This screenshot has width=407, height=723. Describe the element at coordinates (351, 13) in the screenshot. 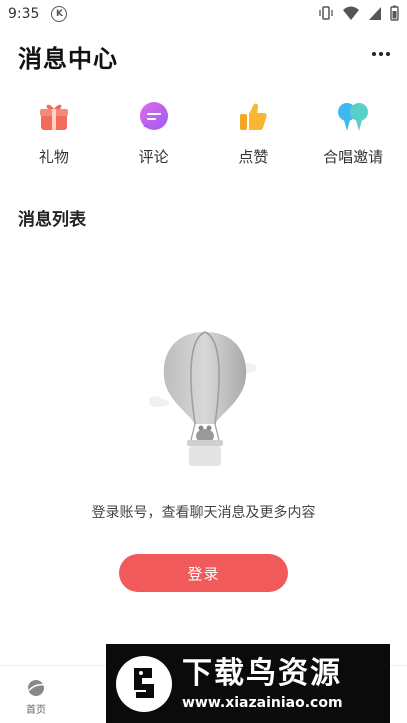

I see `wifi-icon` at that location.